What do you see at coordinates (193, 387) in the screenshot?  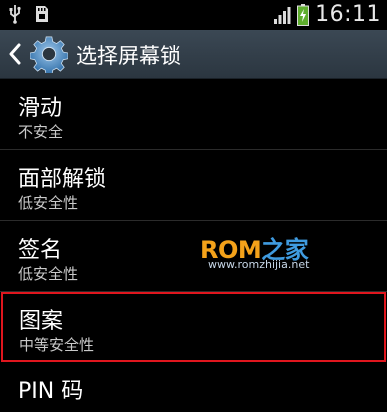 I see `lock-option-pin: PIN 码` at bounding box center [193, 387].